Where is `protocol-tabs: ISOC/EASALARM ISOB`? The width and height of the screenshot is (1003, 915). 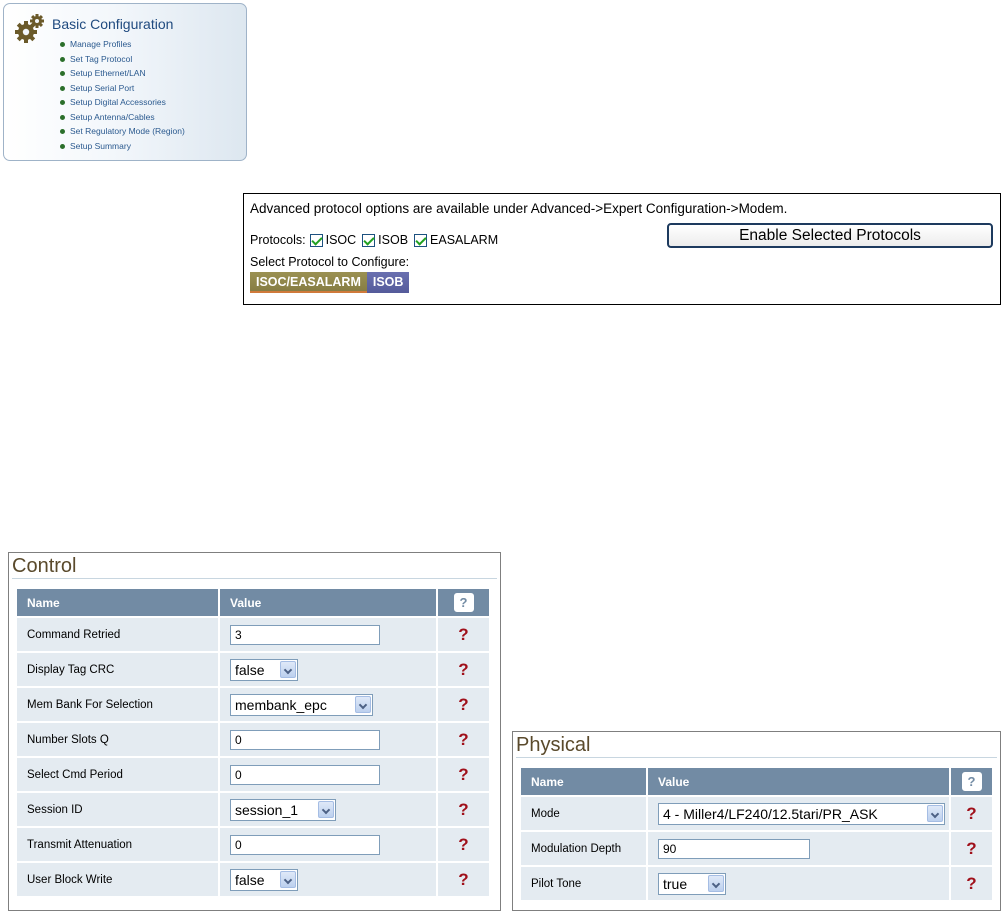 protocol-tabs: ISOC/EASALARM ISOB is located at coordinates (330, 282).